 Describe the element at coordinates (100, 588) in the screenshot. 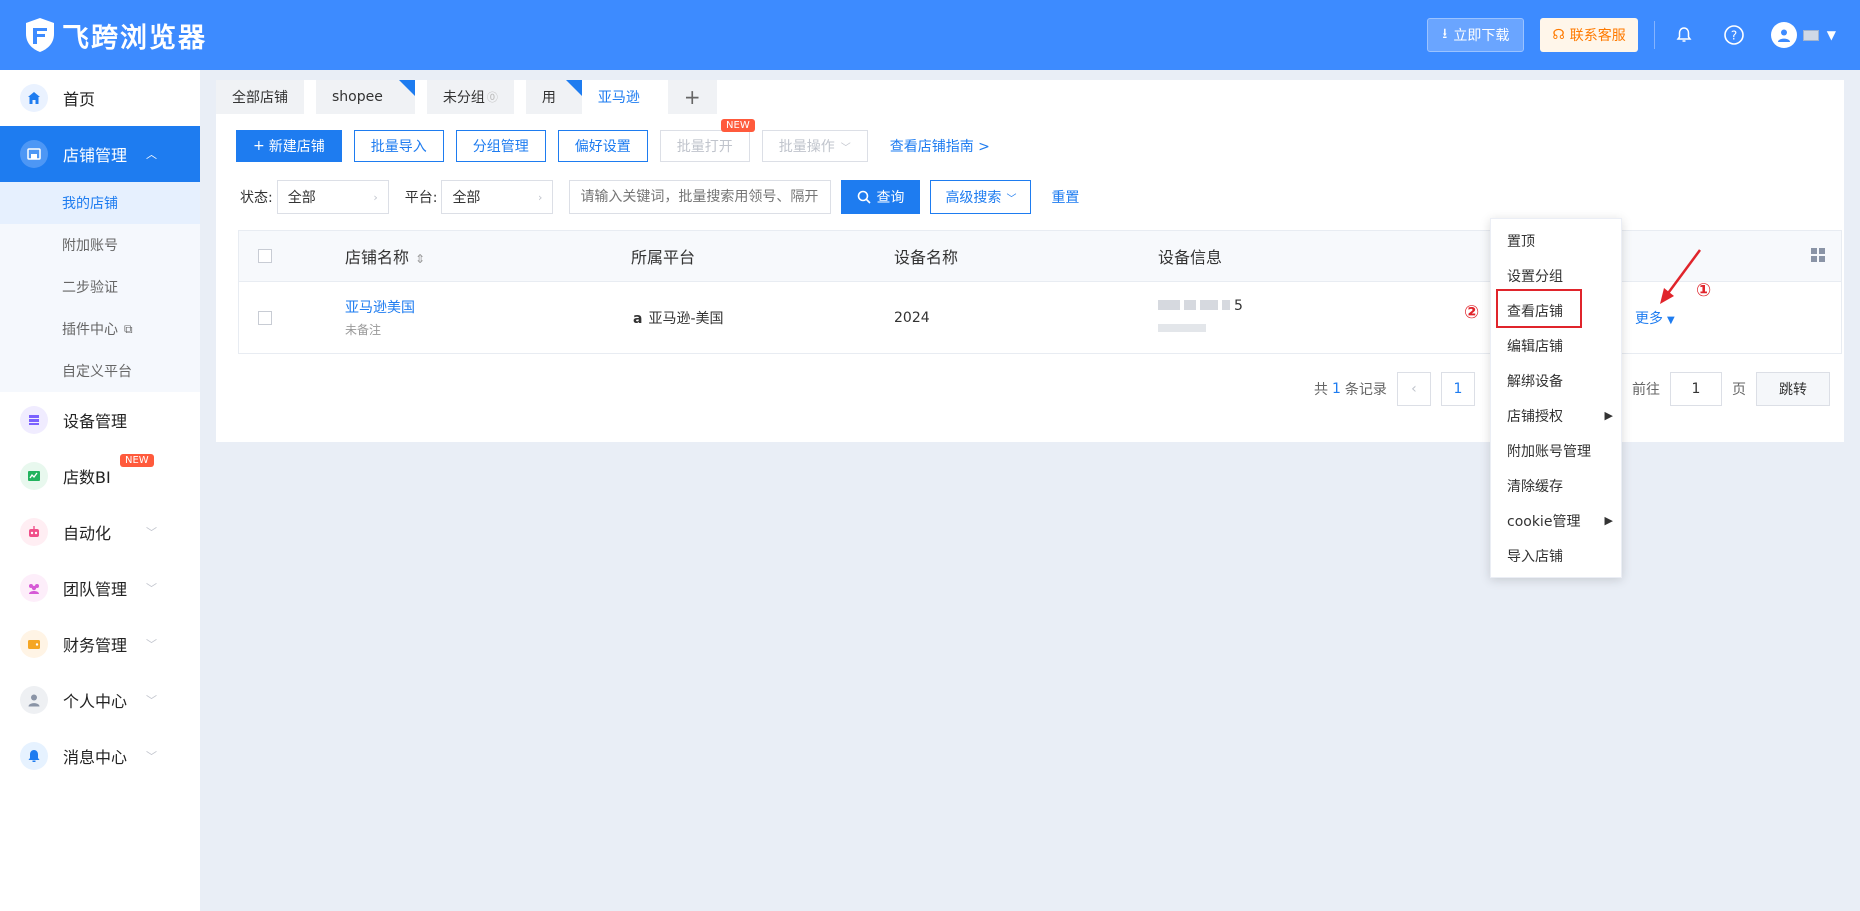

I see `sidebar-item-team-management: 团队管理 ﹀` at that location.